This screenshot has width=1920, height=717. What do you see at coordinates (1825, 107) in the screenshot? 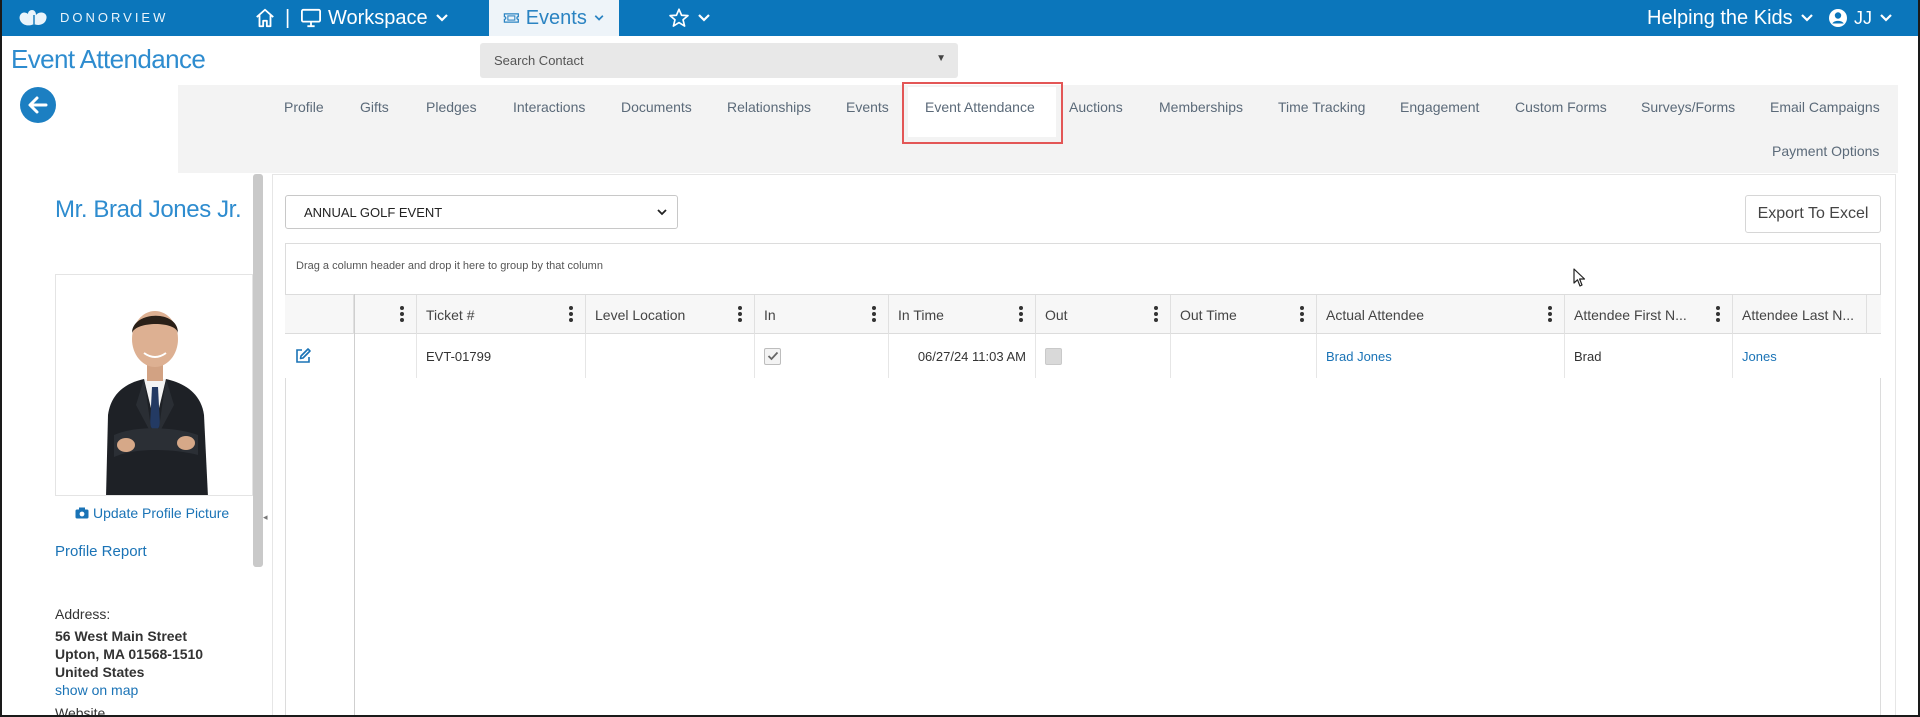
I see `tab-email-campaigns: Email Campaigns` at bounding box center [1825, 107].